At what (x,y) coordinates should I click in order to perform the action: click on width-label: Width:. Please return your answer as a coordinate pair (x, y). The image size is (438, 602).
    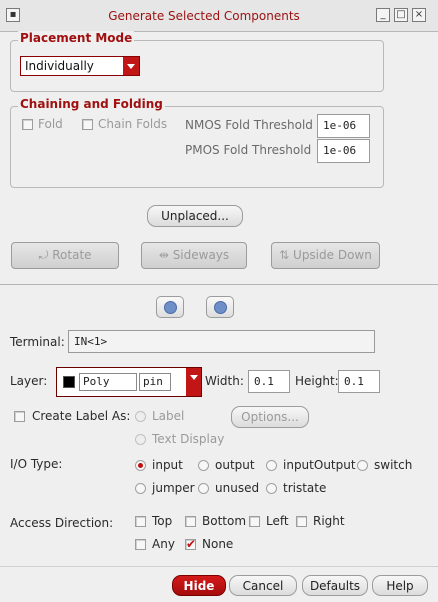
    Looking at the image, I should click on (224, 381).